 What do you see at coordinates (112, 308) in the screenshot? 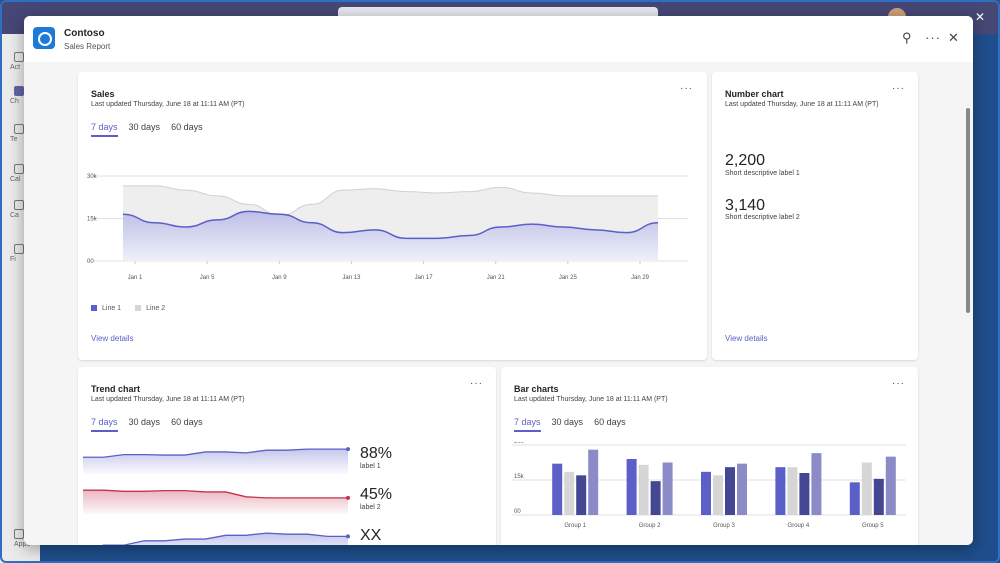
I see `legend-label-line-1: Line 1` at bounding box center [112, 308].